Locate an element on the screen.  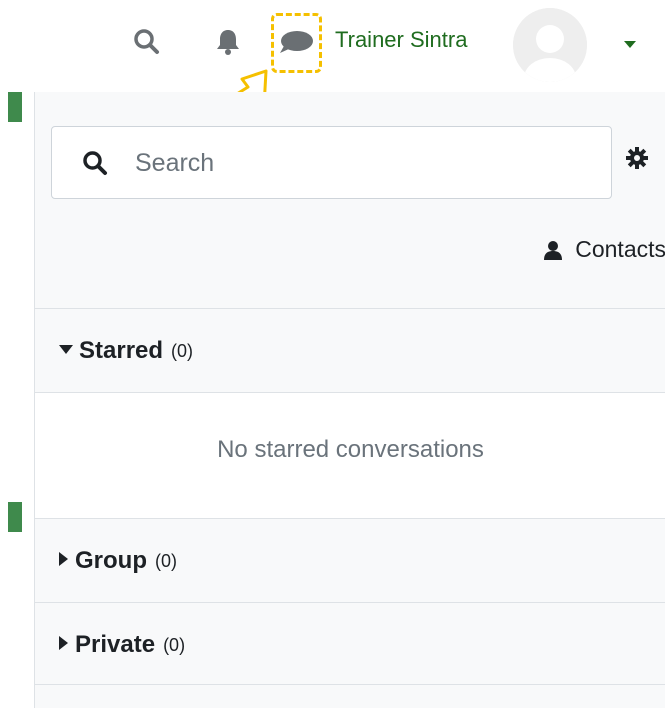
left-accent-top is located at coordinates (15, 107).